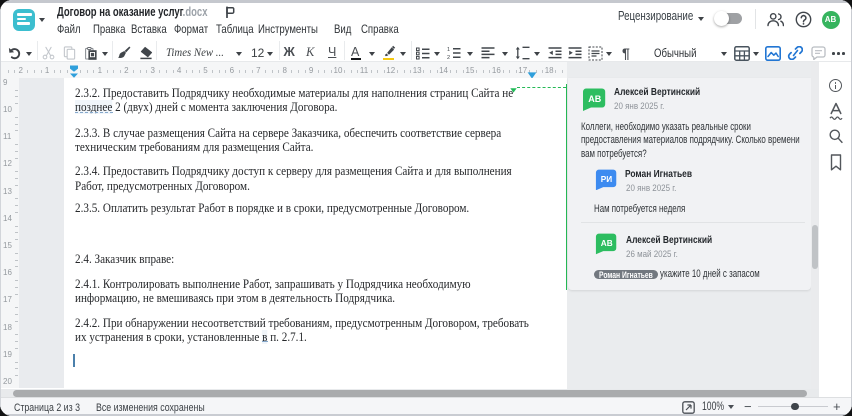 The height and width of the screenshot is (416, 852). I want to click on svg-text: РИ, so click(606, 179).